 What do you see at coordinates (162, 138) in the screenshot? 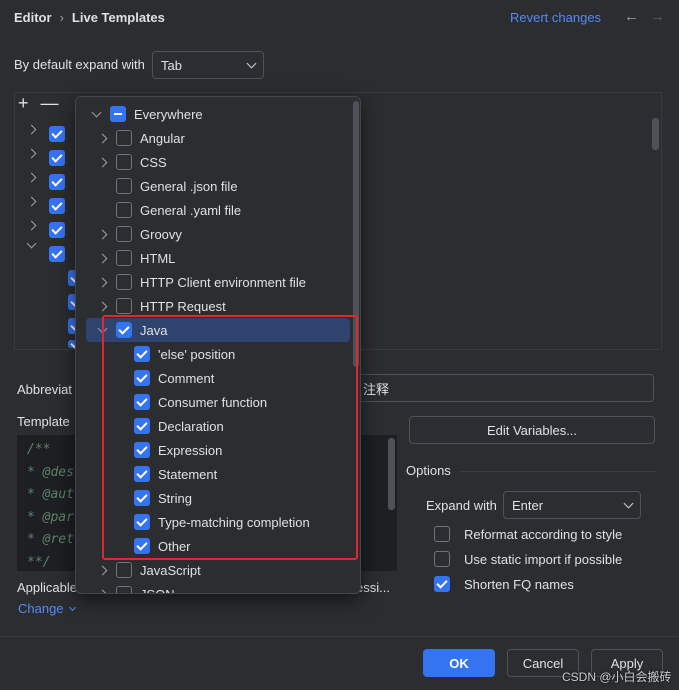
I see `popup-row-label: Angular` at bounding box center [162, 138].